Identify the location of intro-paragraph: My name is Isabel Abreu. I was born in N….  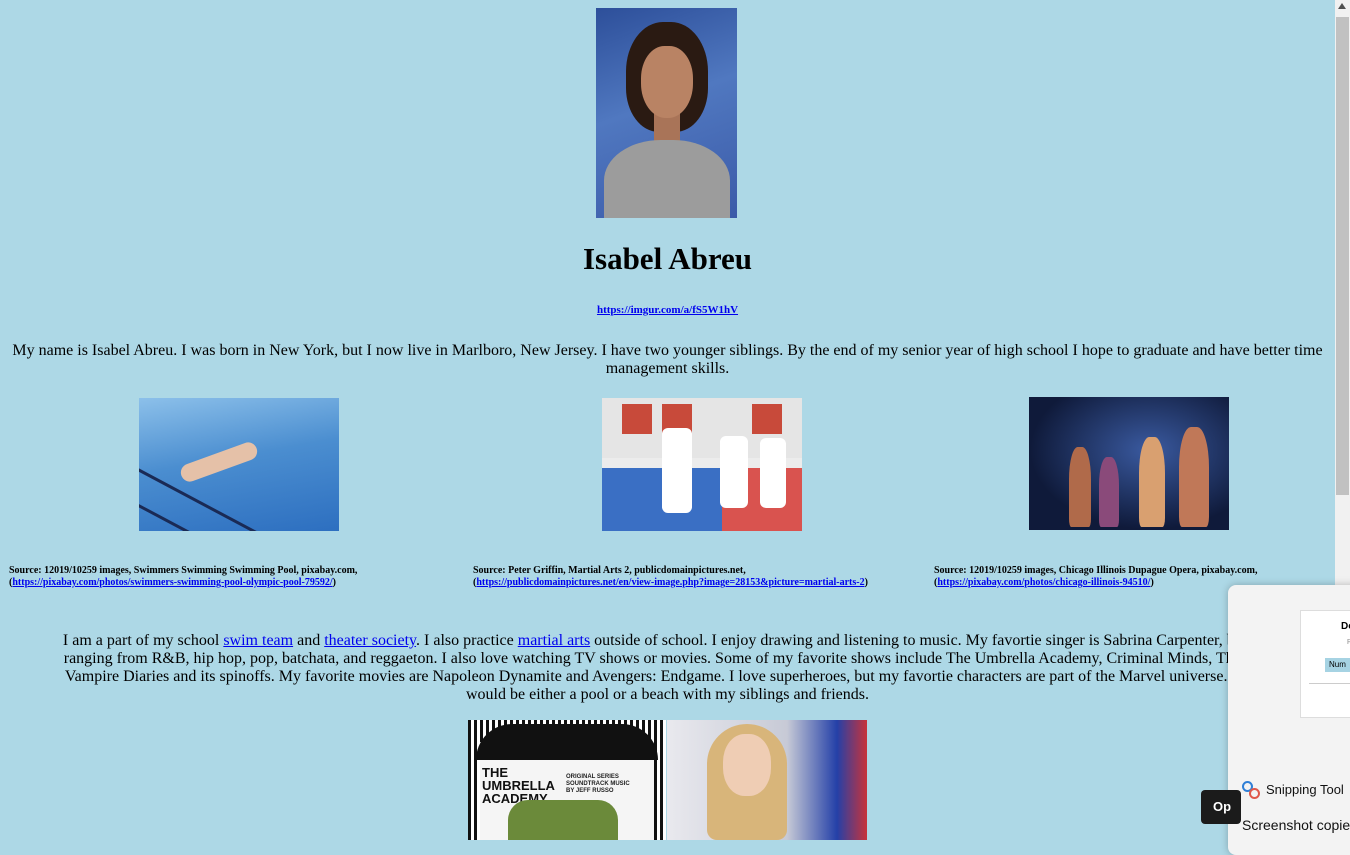
(667, 359).